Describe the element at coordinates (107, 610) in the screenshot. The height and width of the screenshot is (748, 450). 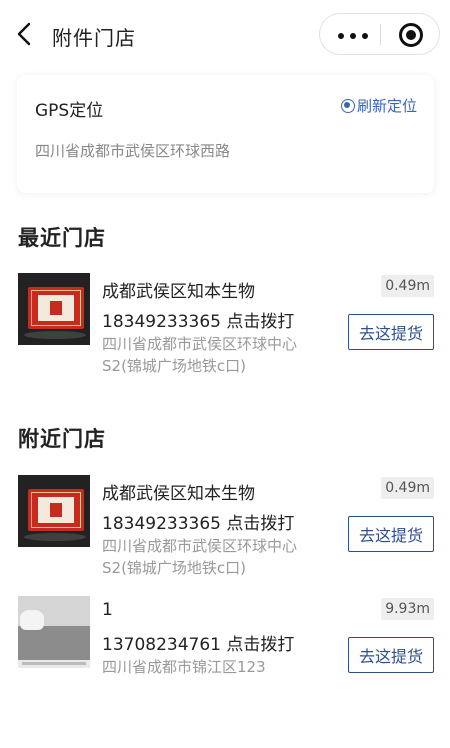
I see `store-name: 1` at that location.